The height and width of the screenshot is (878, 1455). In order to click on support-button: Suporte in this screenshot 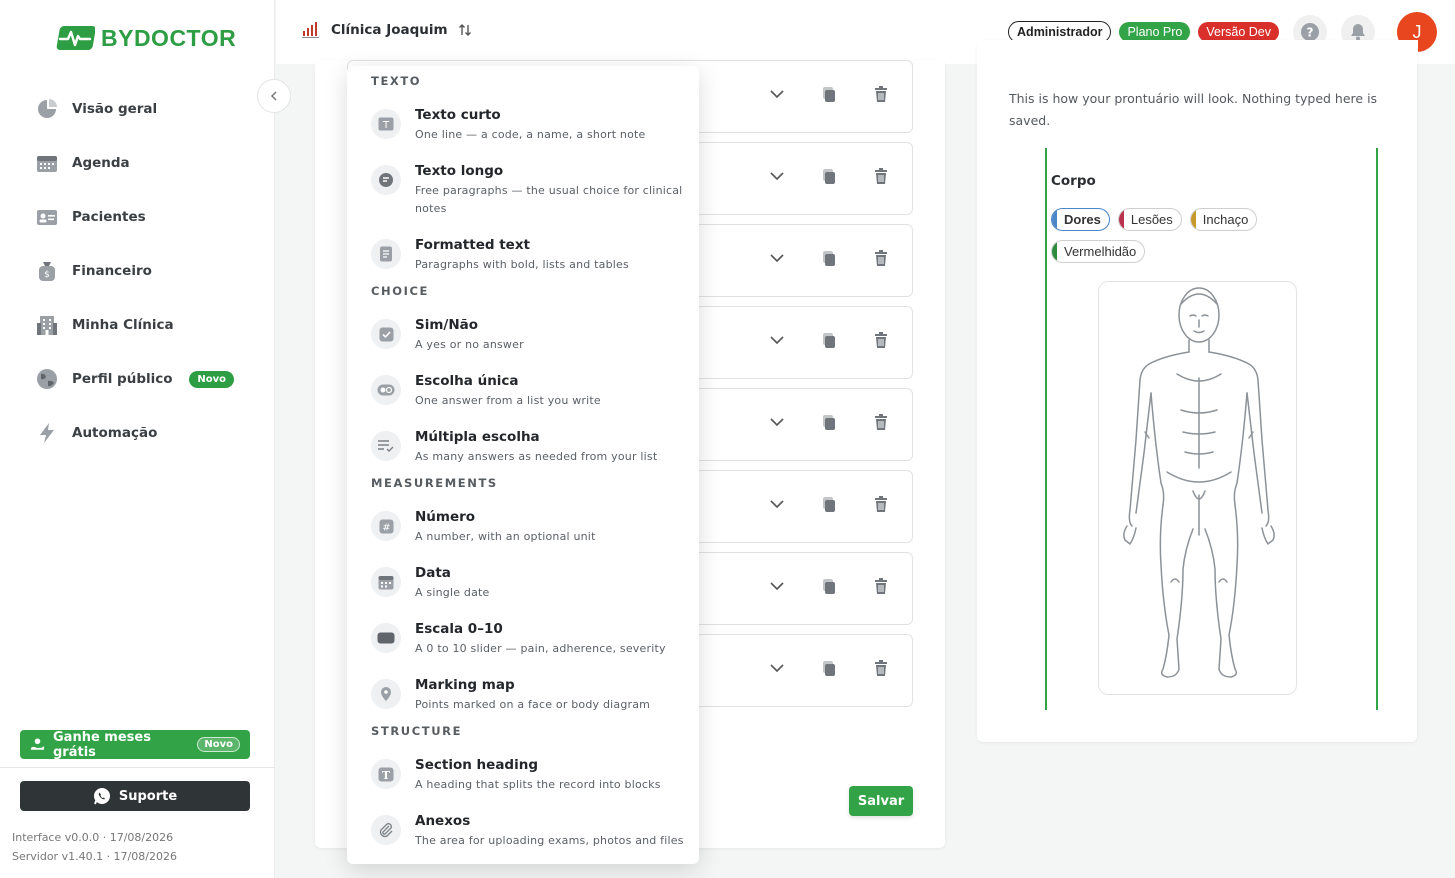, I will do `click(135, 796)`.